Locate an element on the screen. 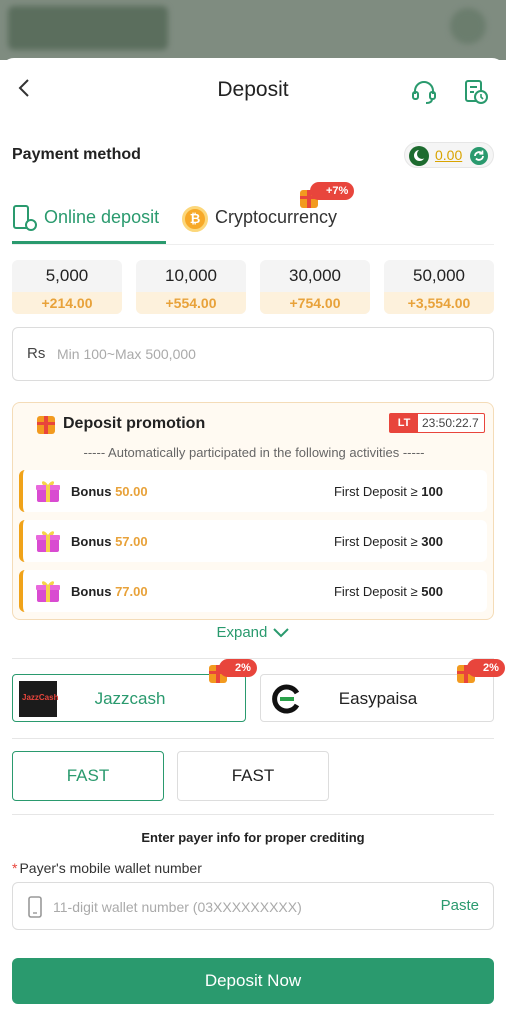  tab-online-deposit: Online deposit is located at coordinates (89, 221).